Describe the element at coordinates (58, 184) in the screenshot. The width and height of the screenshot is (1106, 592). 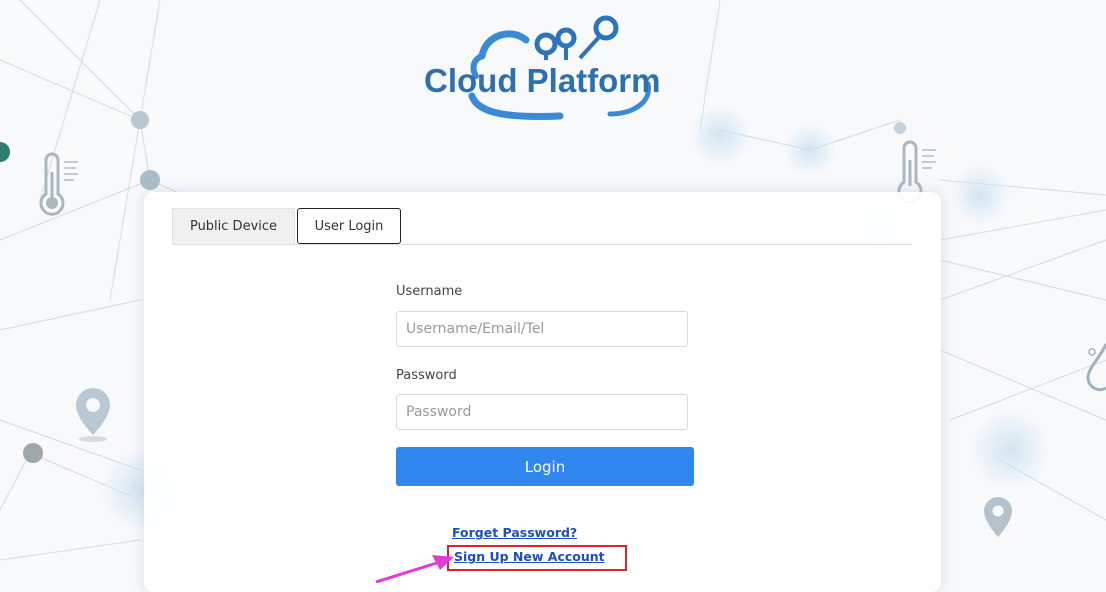
I see `thermometer-icon` at that location.